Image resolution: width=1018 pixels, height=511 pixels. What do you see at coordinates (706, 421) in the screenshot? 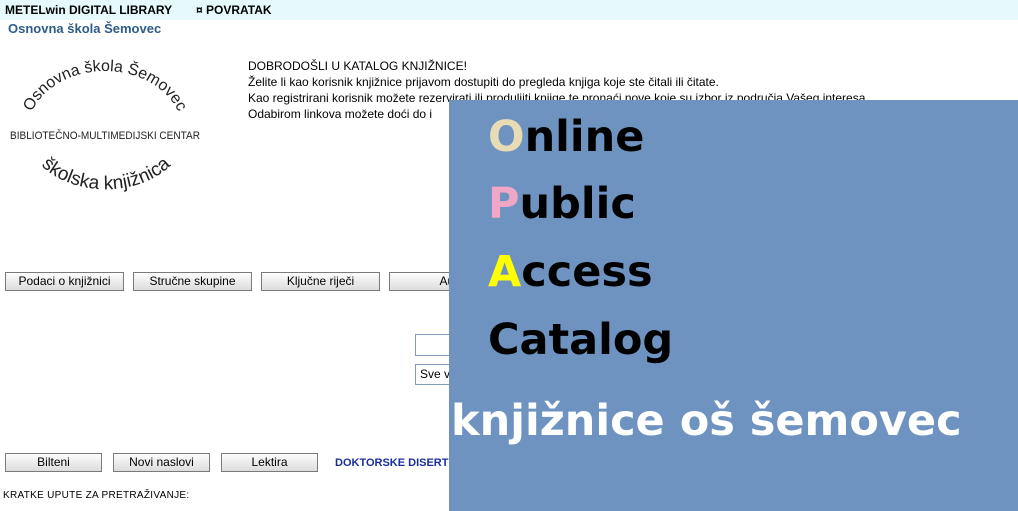
I see `banner-subtitle: knjižnice oš šemovec` at bounding box center [706, 421].